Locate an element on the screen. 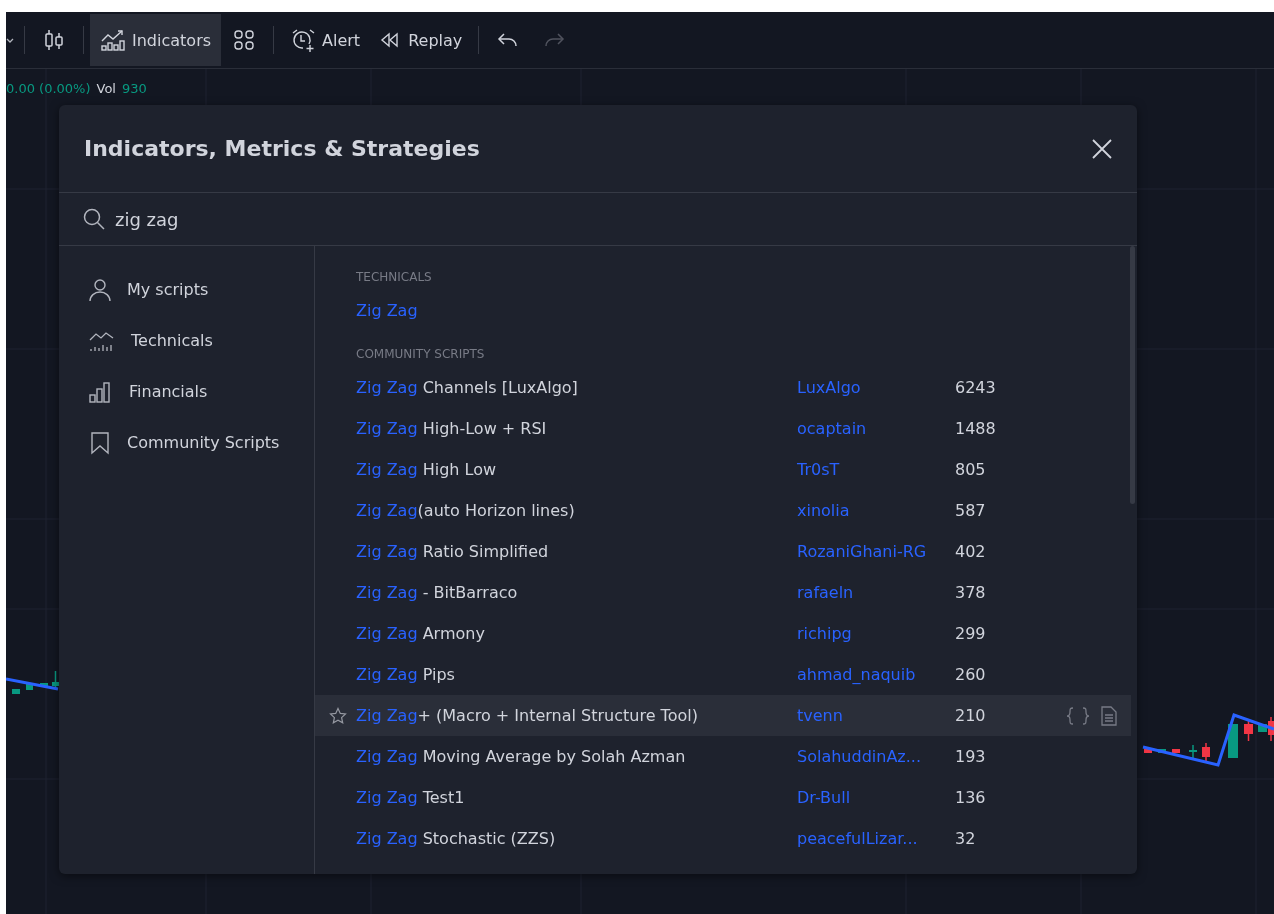 Image resolution: width=1274 pixels, height=914 pixels. likes-count: 378 is located at coordinates (971, 592).